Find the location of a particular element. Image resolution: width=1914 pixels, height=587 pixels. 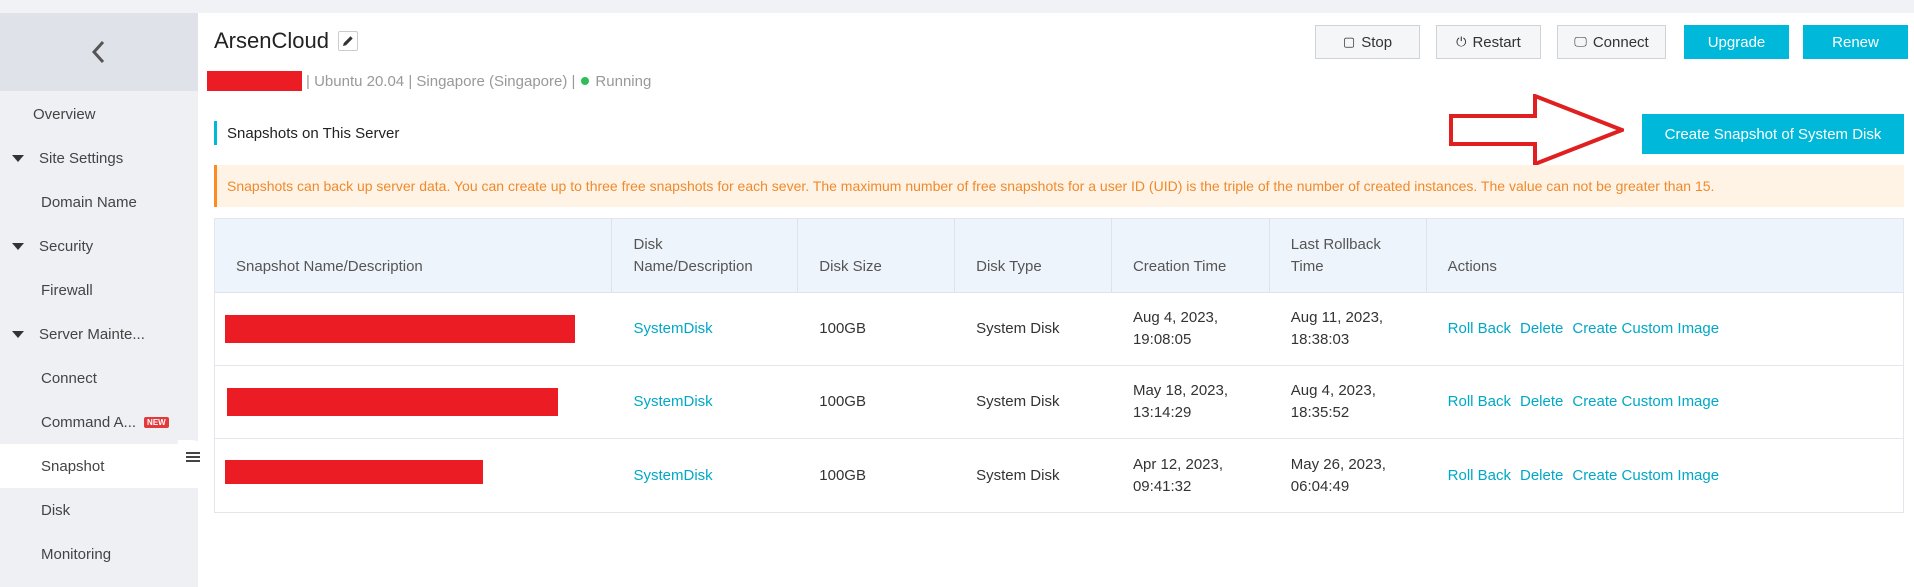

header-snapshot-name: Snapshot Name/Description is located at coordinates (414, 256).